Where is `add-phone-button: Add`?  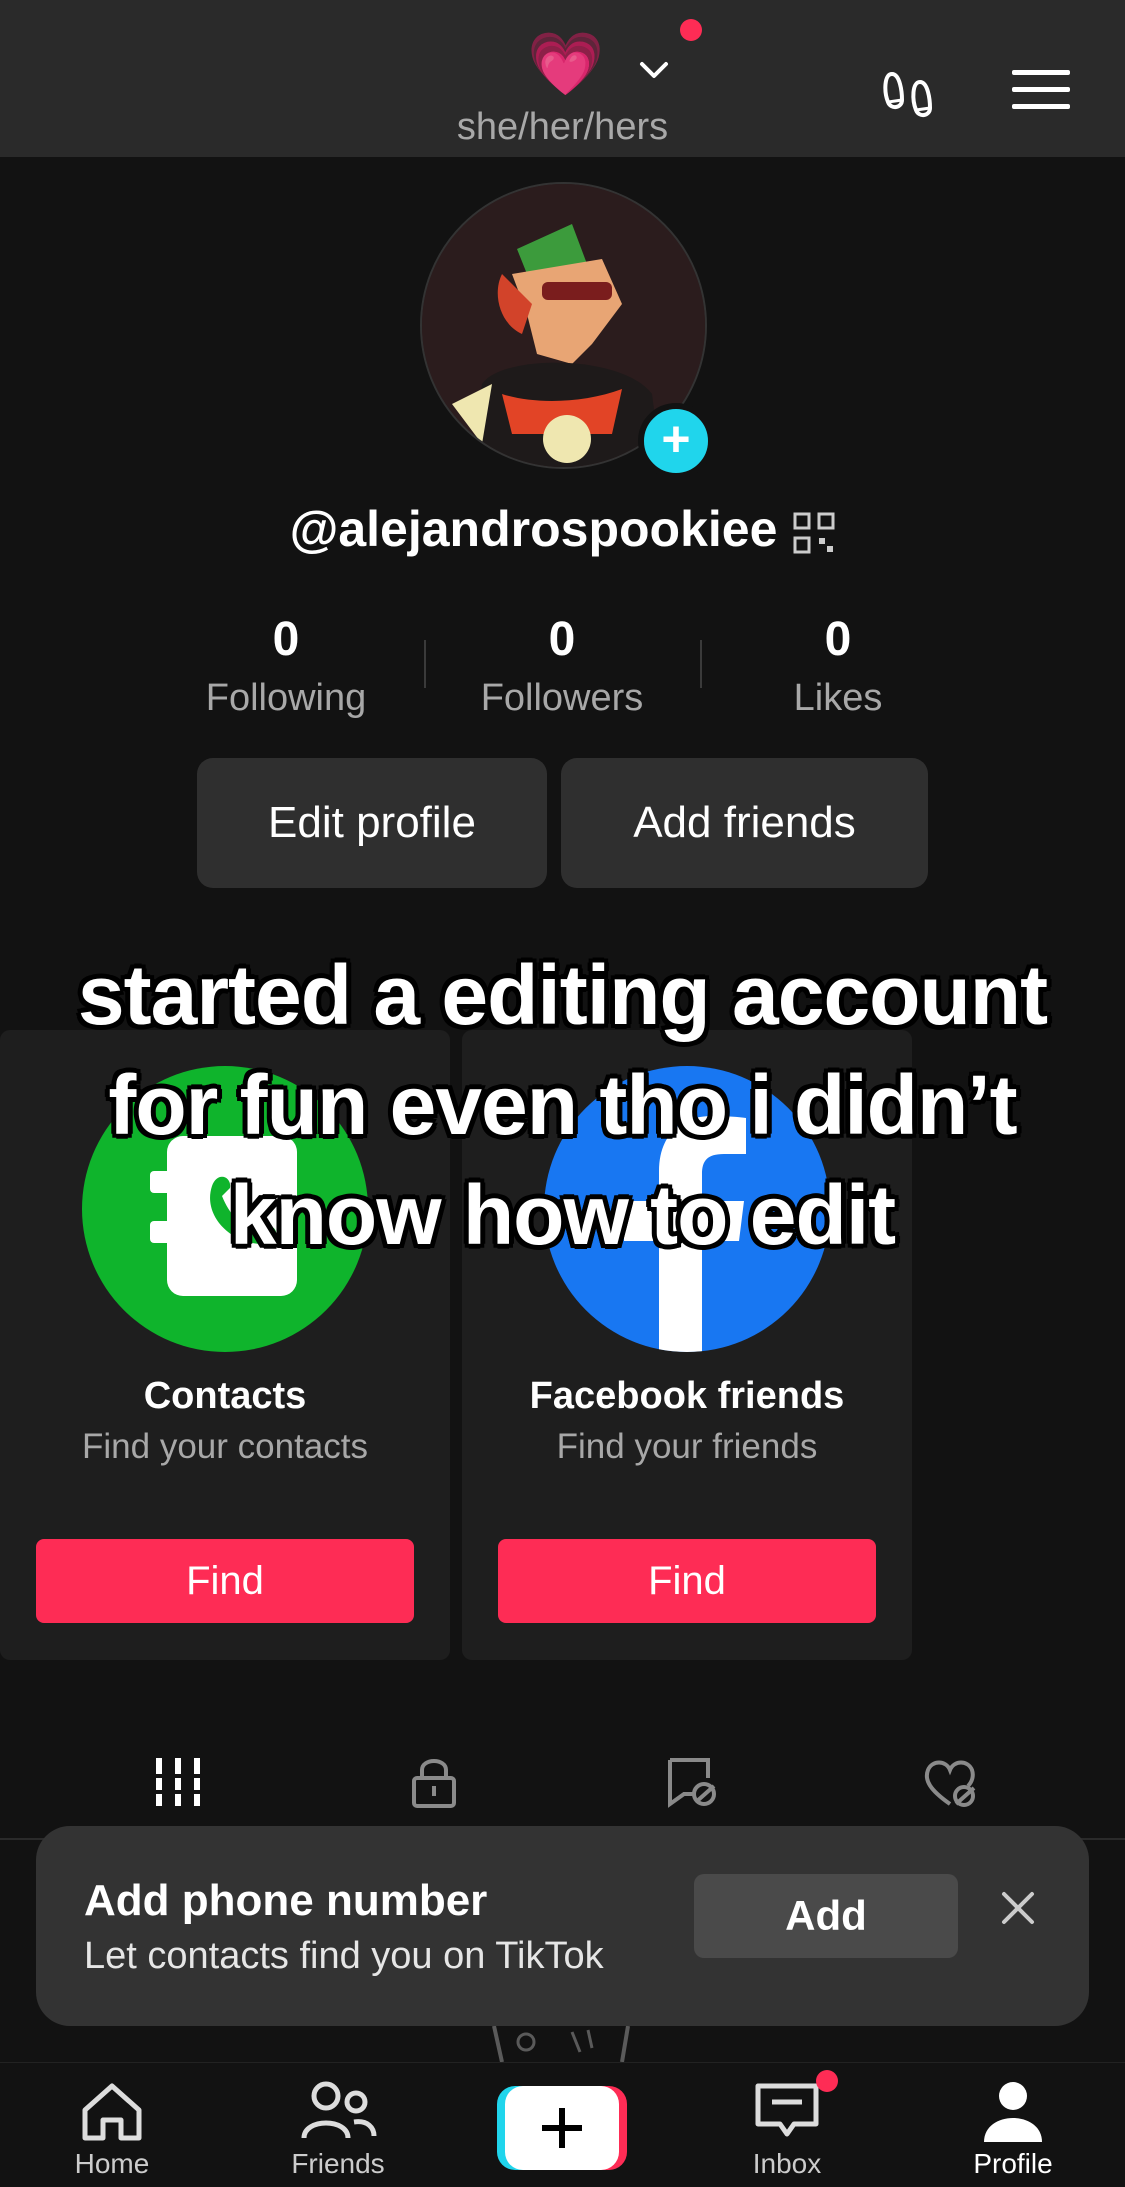 add-phone-button: Add is located at coordinates (826, 1916).